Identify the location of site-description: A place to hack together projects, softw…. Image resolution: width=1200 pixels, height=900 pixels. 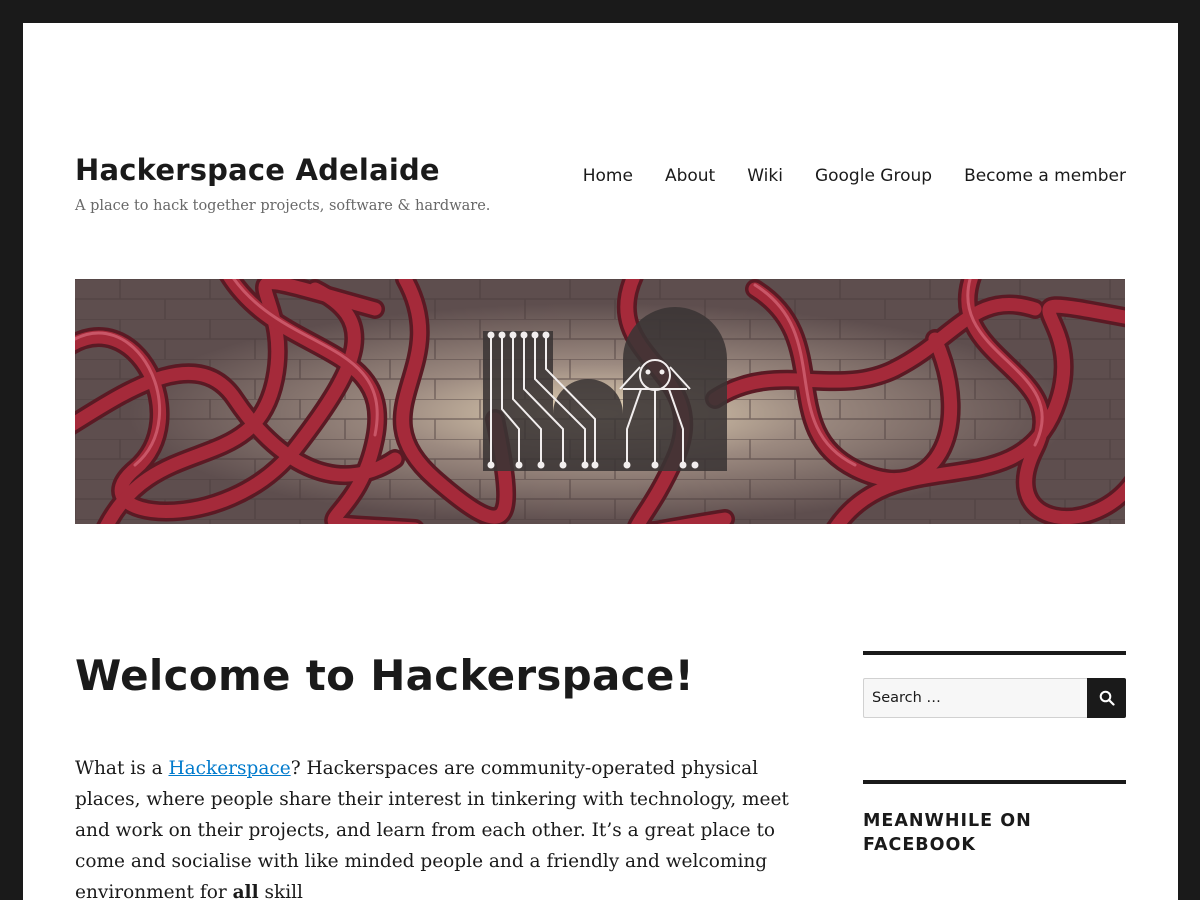
(283, 206).